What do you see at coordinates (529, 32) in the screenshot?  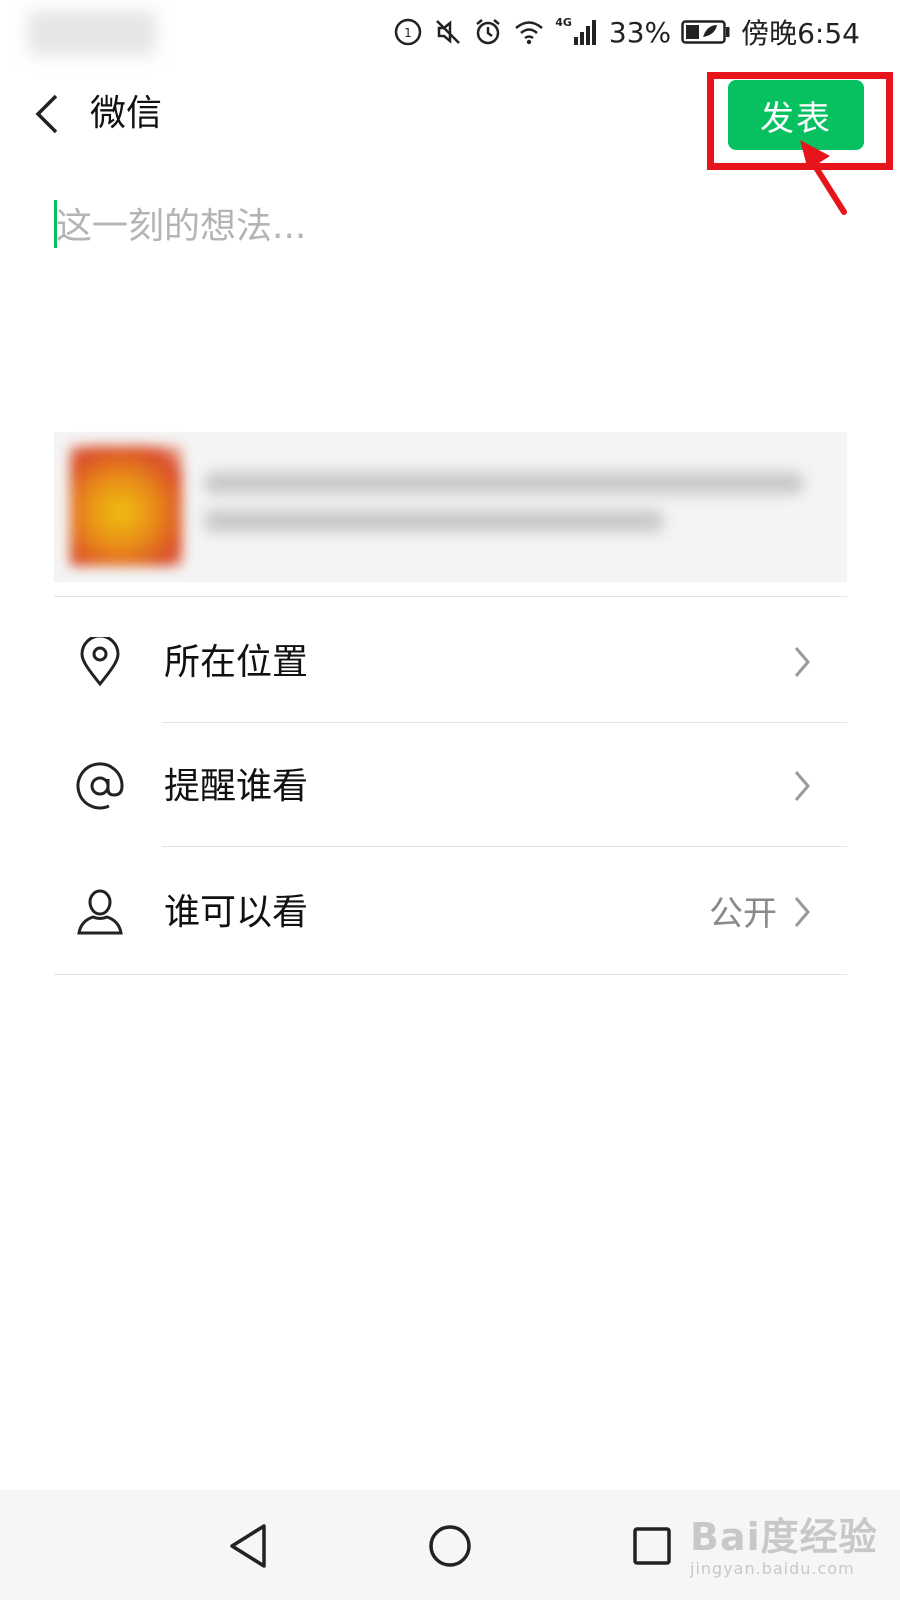 I see `wifi-icon` at bounding box center [529, 32].